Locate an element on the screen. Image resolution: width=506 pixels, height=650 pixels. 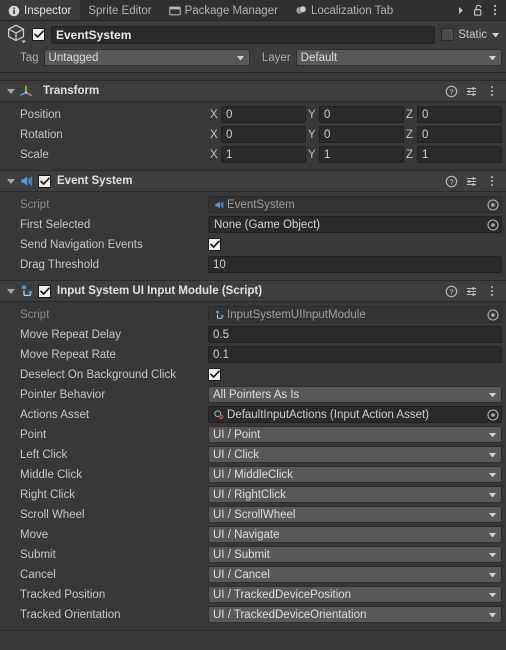
package-icon is located at coordinates (174, 11).